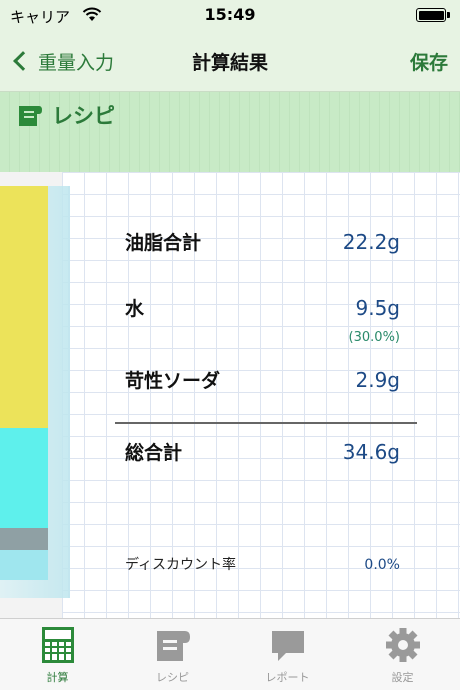 The height and width of the screenshot is (690, 460). Describe the element at coordinates (24, 307) in the screenshot. I see `oil-layer` at that location.